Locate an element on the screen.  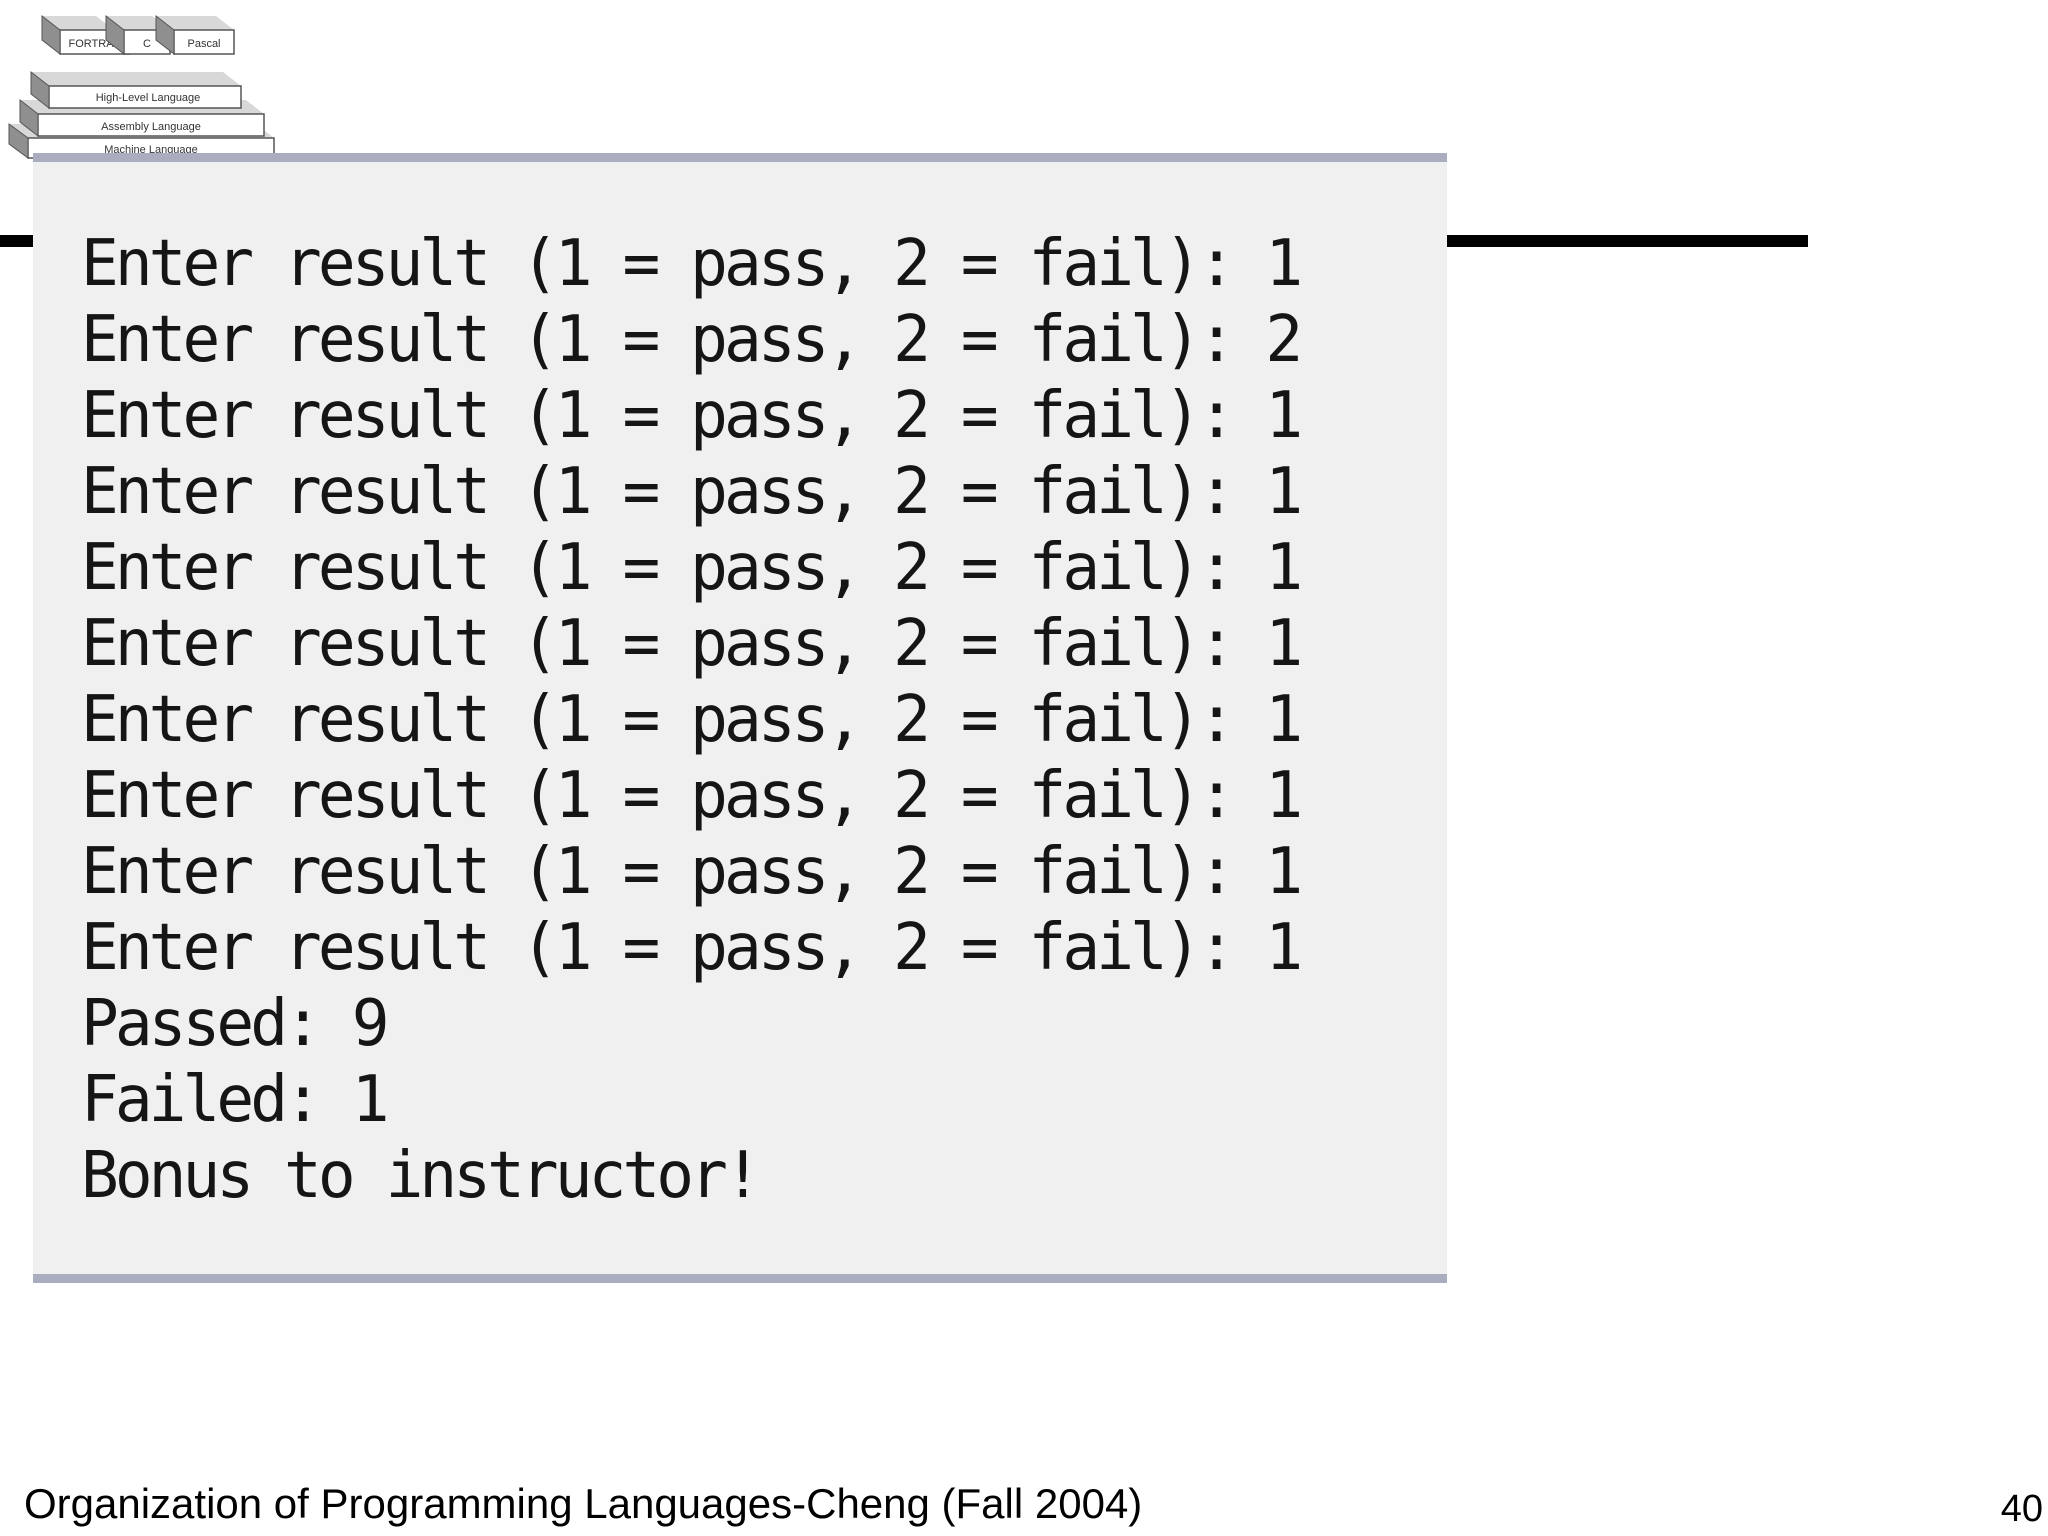
logo-c: C is located at coordinates (147, 44).